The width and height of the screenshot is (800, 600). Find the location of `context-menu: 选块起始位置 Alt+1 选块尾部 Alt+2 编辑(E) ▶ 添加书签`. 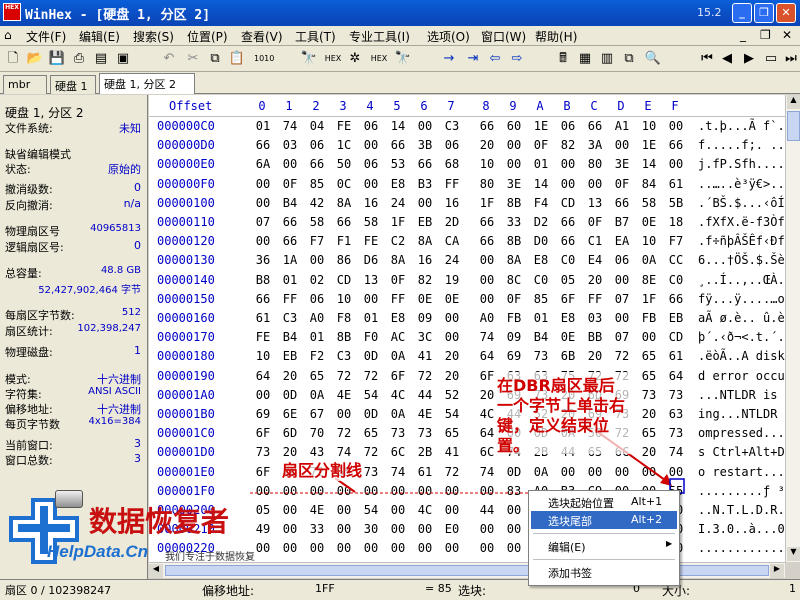

context-menu: 选块起始位置 Alt+1 选块尾部 Alt+2 编辑(E) ▶ 添加书签 is located at coordinates (604, 538).